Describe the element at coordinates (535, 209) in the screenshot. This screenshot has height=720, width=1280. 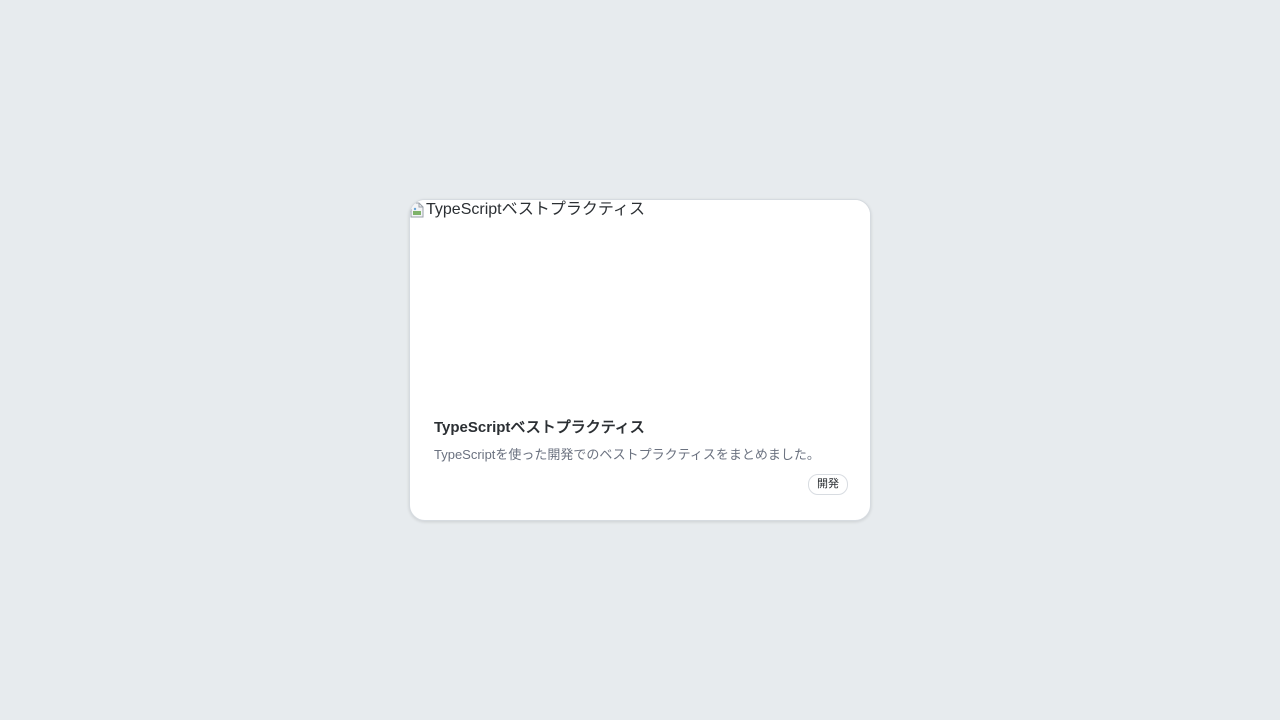
I see `thumbnail-alt-label: TypeScriptベストプラクティス` at that location.